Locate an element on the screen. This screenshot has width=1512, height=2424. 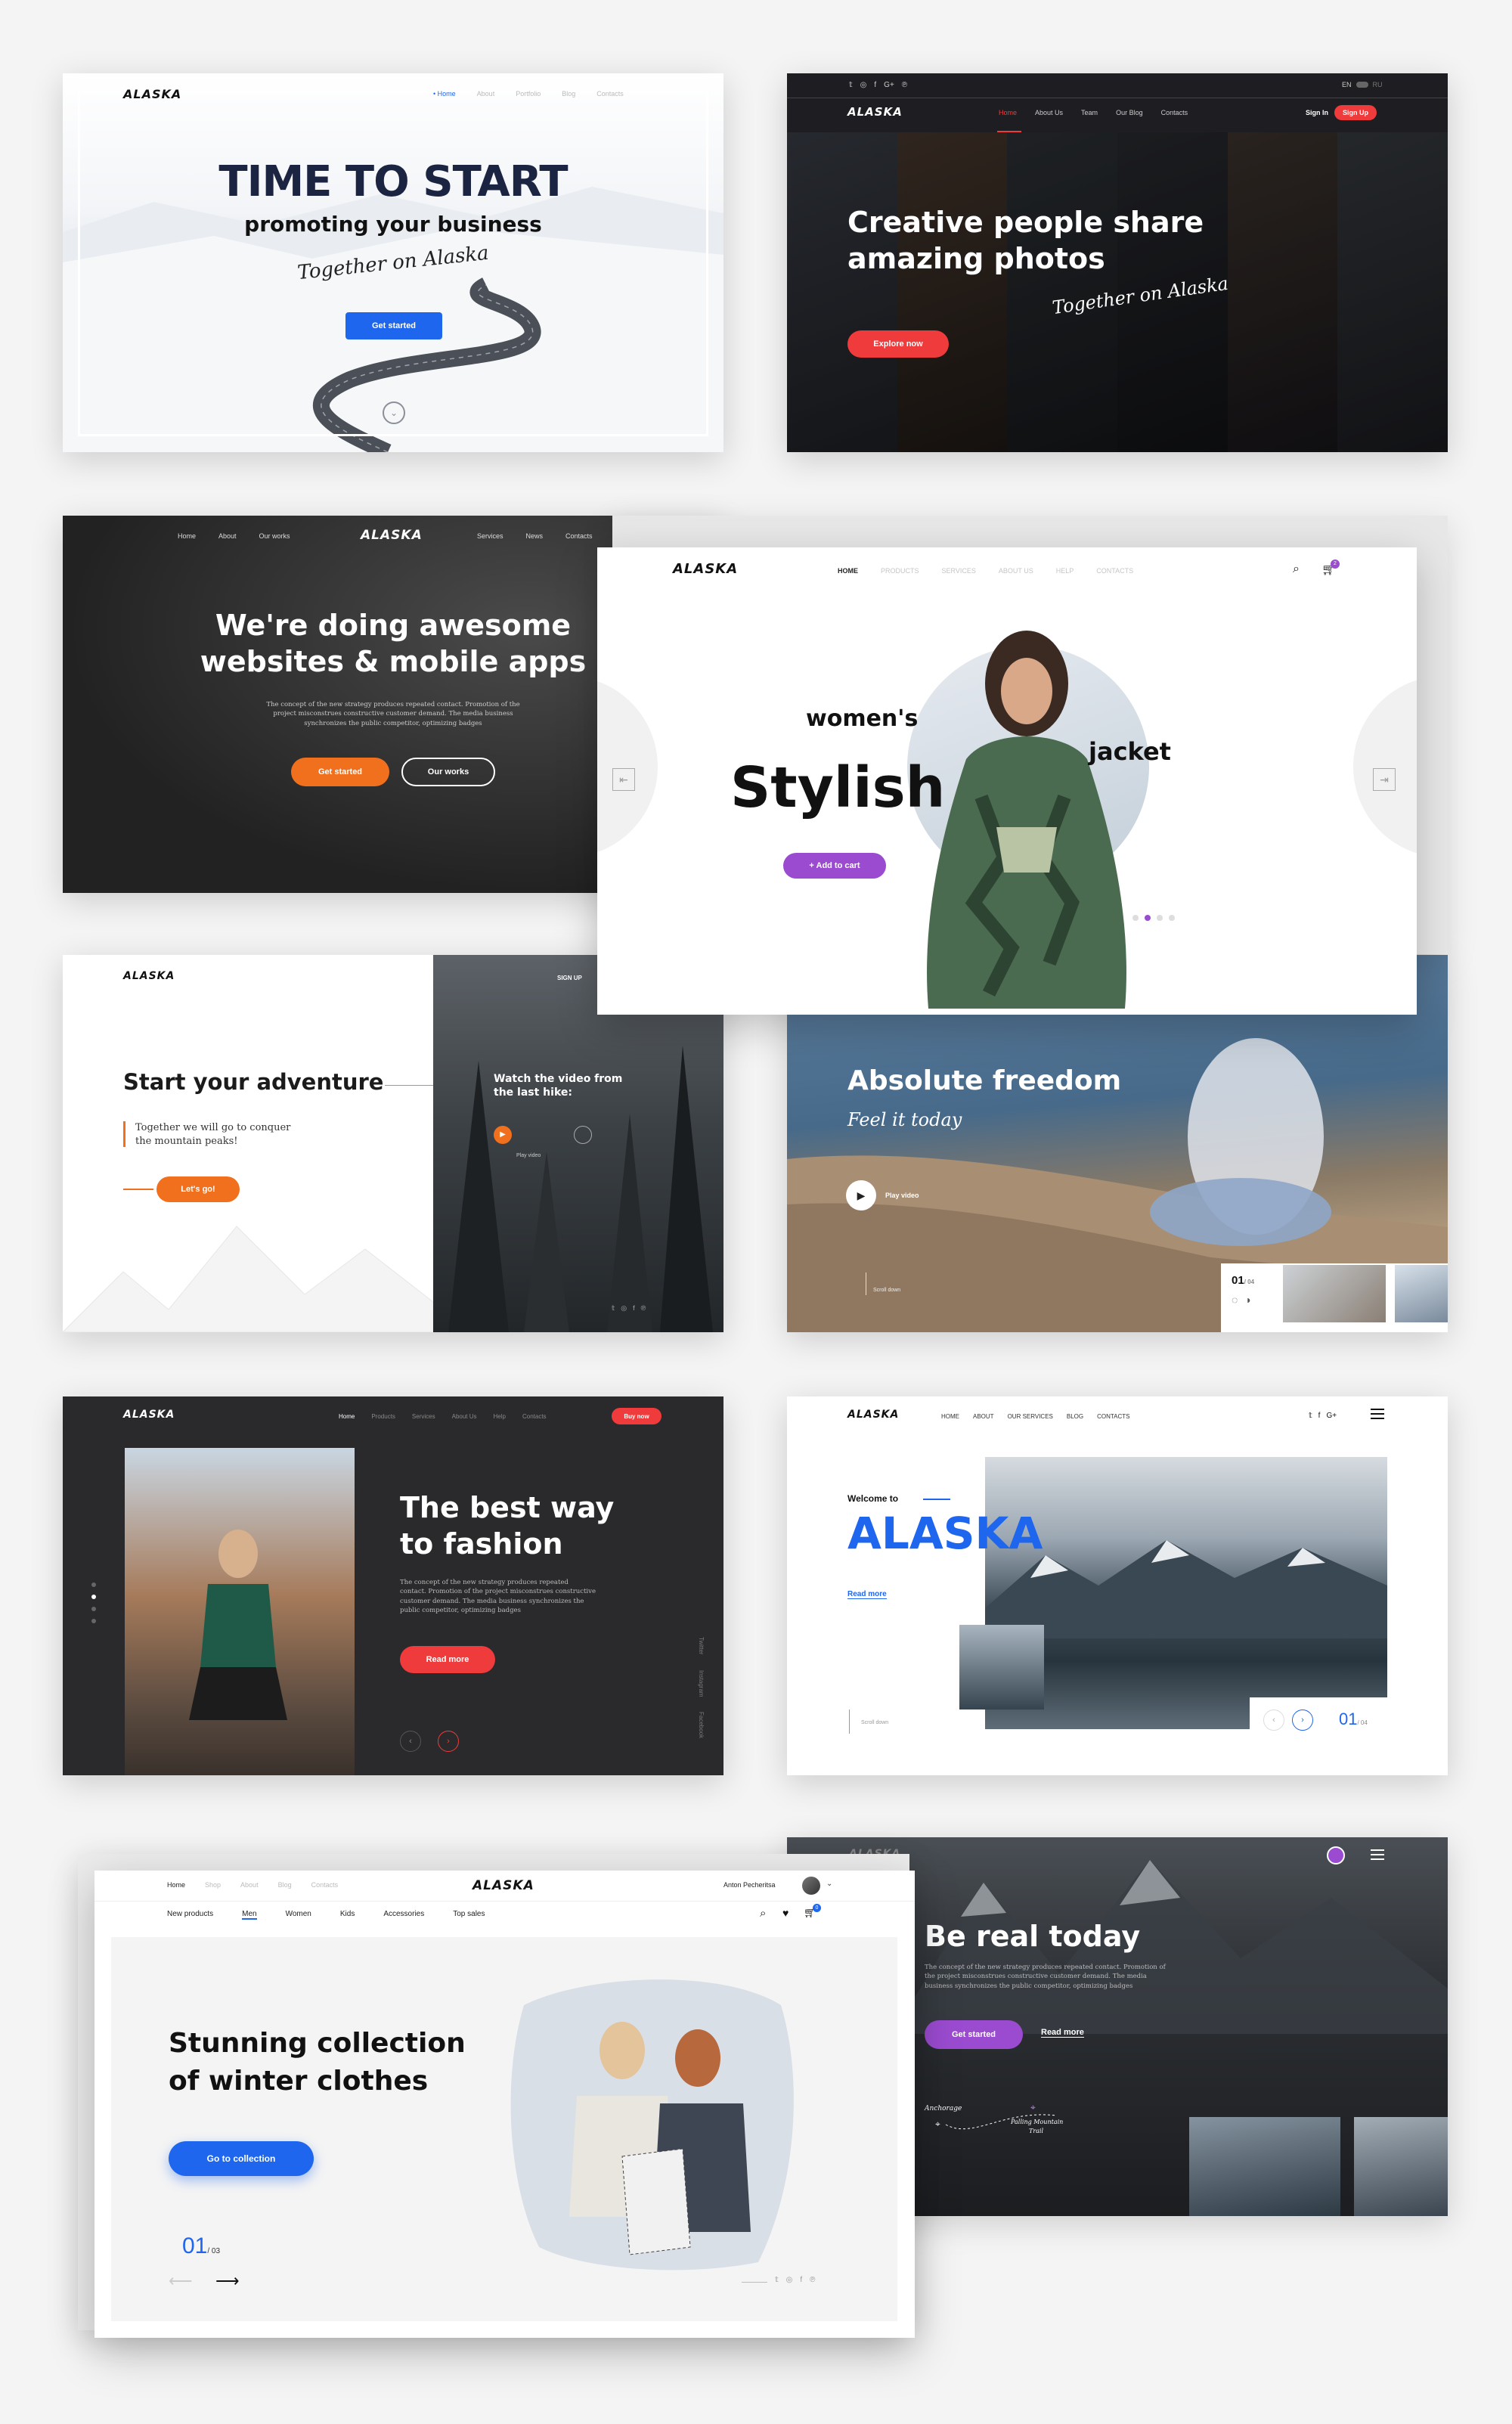
signin-link: Sign In is located at coordinates (1317, 112).